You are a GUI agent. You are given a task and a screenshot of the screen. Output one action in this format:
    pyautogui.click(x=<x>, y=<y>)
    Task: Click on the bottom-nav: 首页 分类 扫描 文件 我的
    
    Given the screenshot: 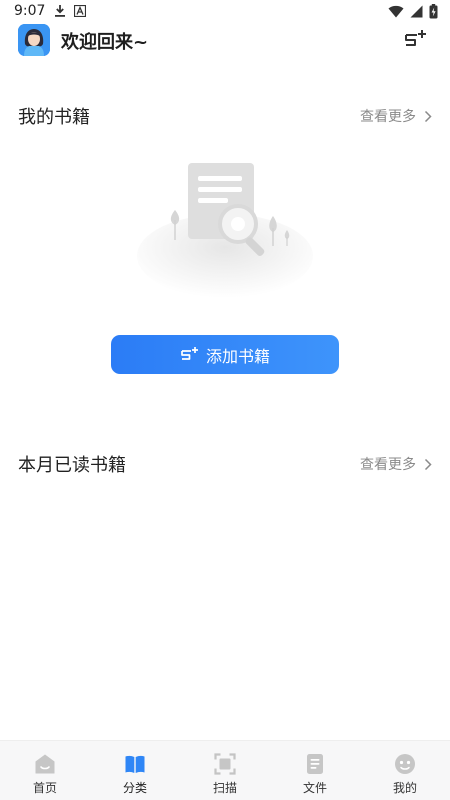 What is the action you would take?
    pyautogui.click(x=225, y=770)
    